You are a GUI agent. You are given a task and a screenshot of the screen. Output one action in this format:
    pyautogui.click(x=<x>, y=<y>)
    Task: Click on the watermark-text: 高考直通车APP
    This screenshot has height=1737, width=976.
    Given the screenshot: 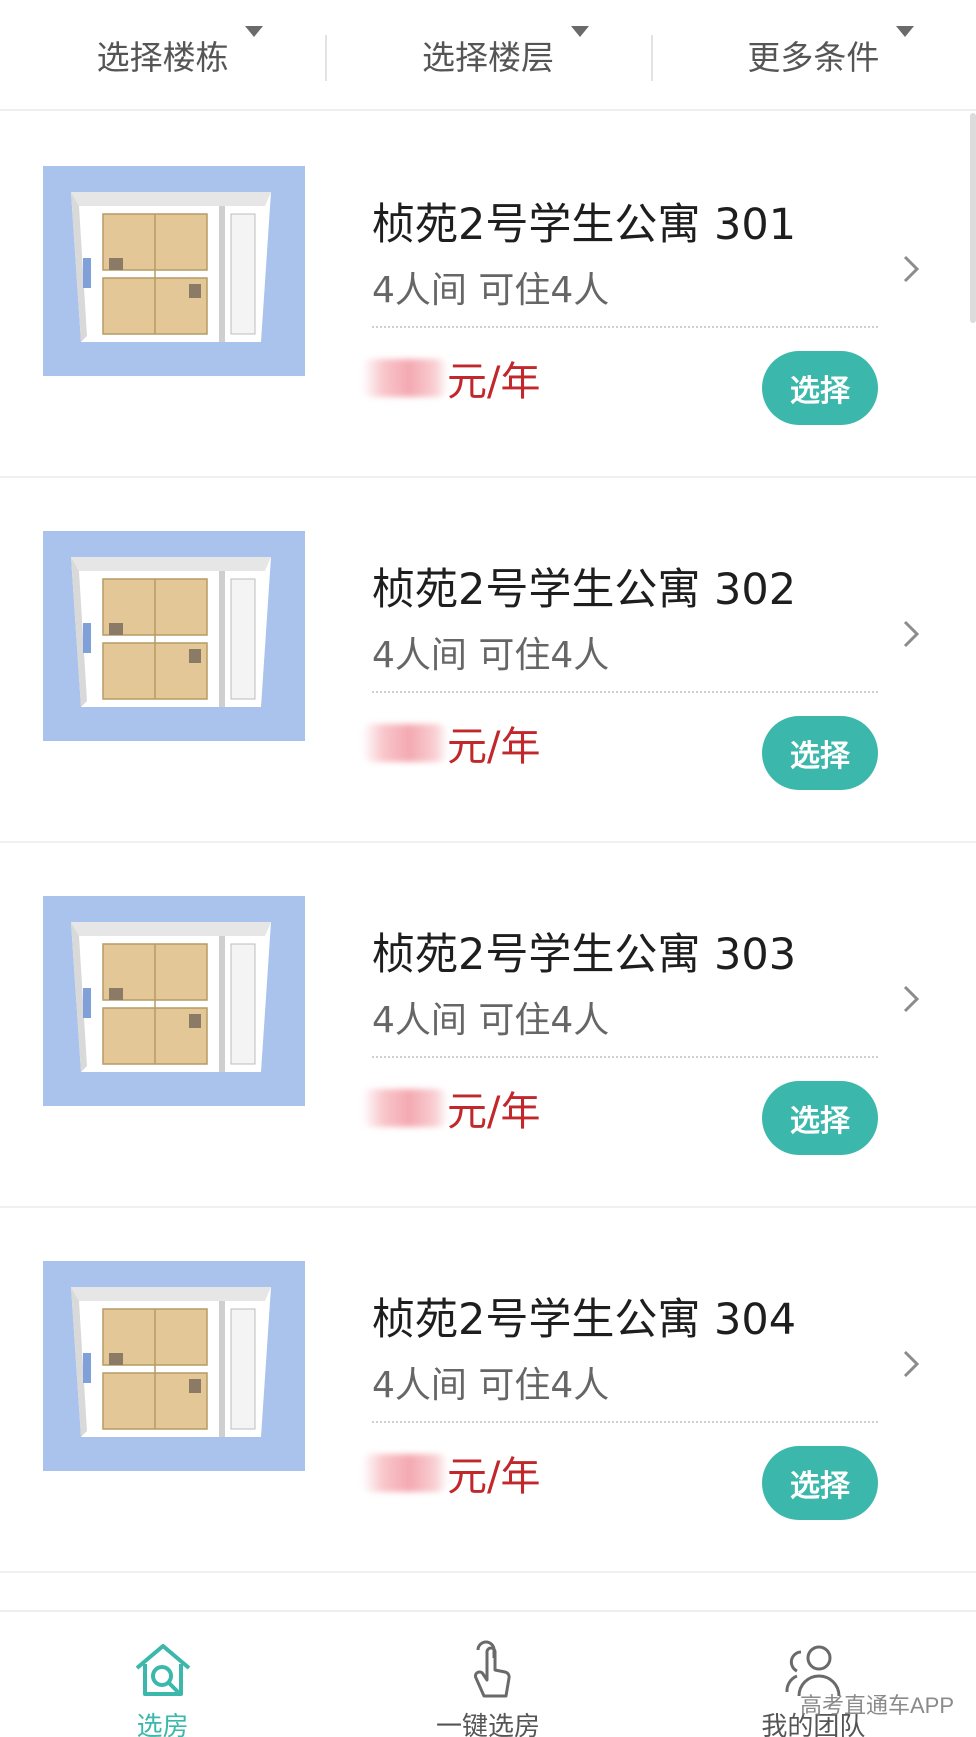 What is the action you would take?
    pyautogui.click(x=876, y=1705)
    